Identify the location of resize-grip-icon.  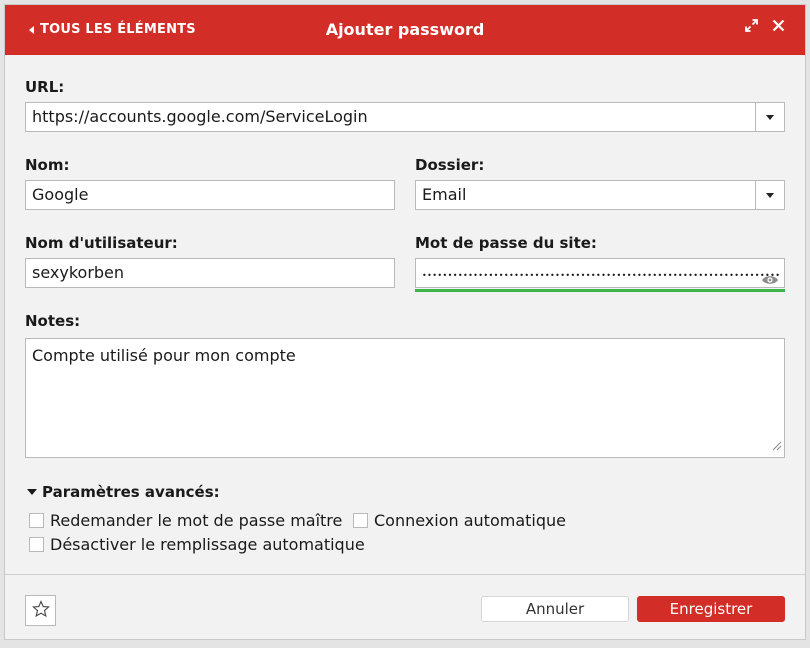
(777, 445).